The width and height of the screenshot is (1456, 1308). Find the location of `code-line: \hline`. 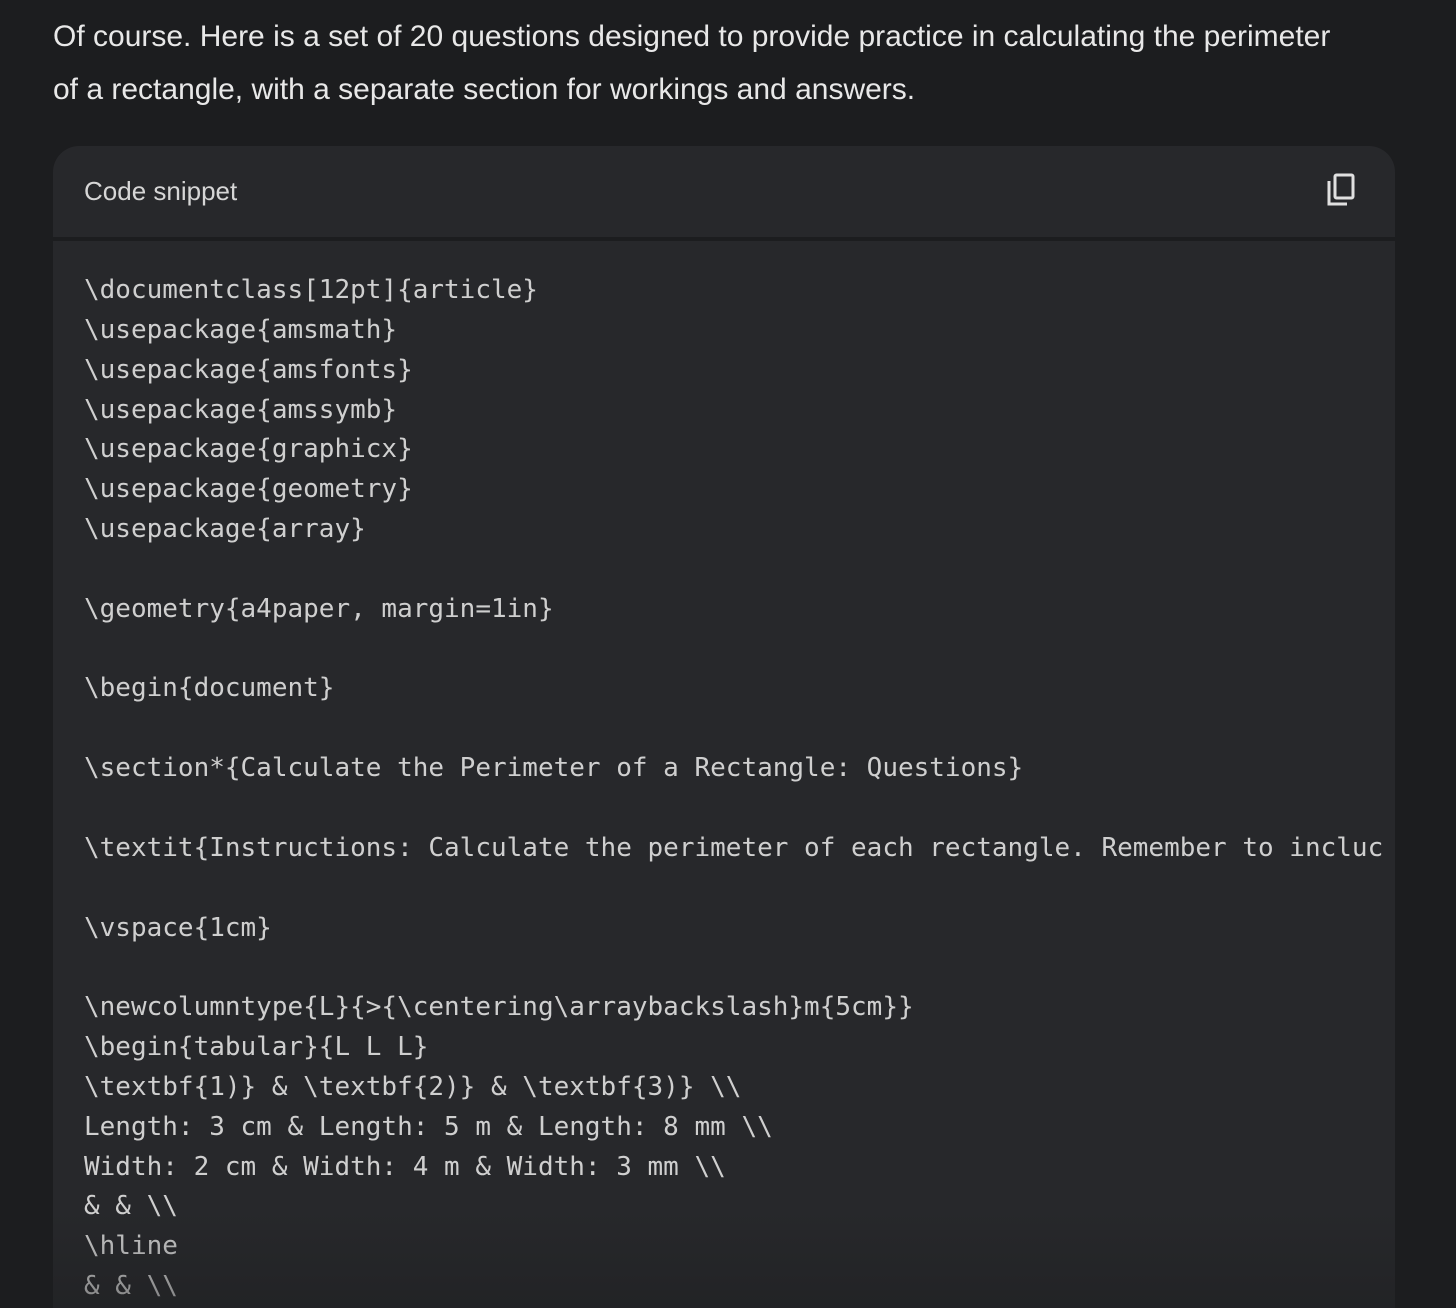

code-line: \hline is located at coordinates (131, 1246).